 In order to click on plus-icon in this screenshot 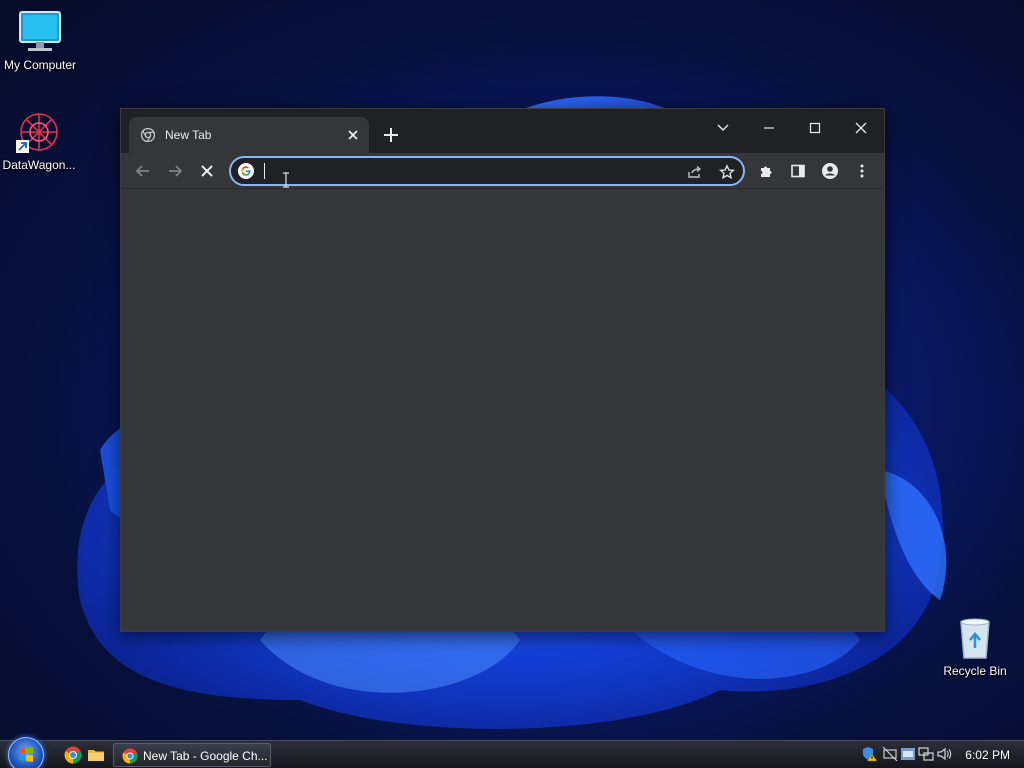, I will do `click(391, 135)`.